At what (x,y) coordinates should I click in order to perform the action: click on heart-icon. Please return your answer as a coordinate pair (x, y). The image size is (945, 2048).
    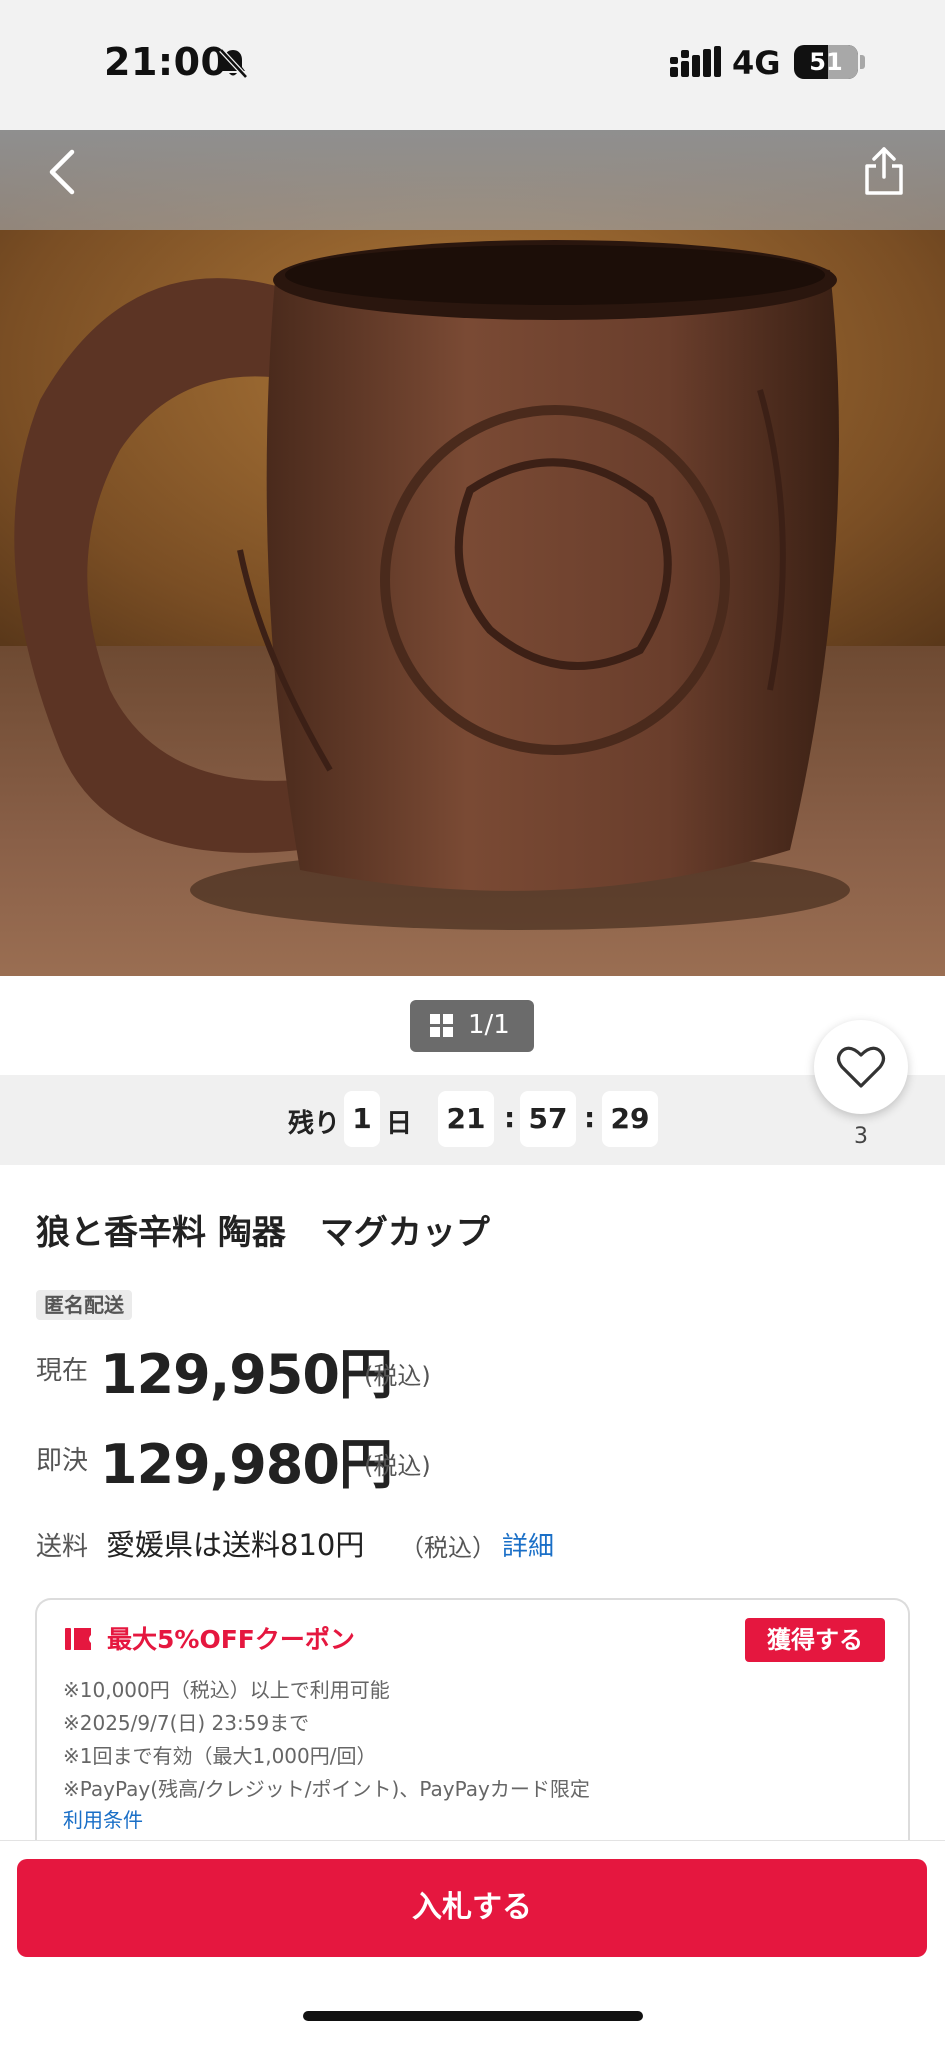
    Looking at the image, I should click on (861, 1067).